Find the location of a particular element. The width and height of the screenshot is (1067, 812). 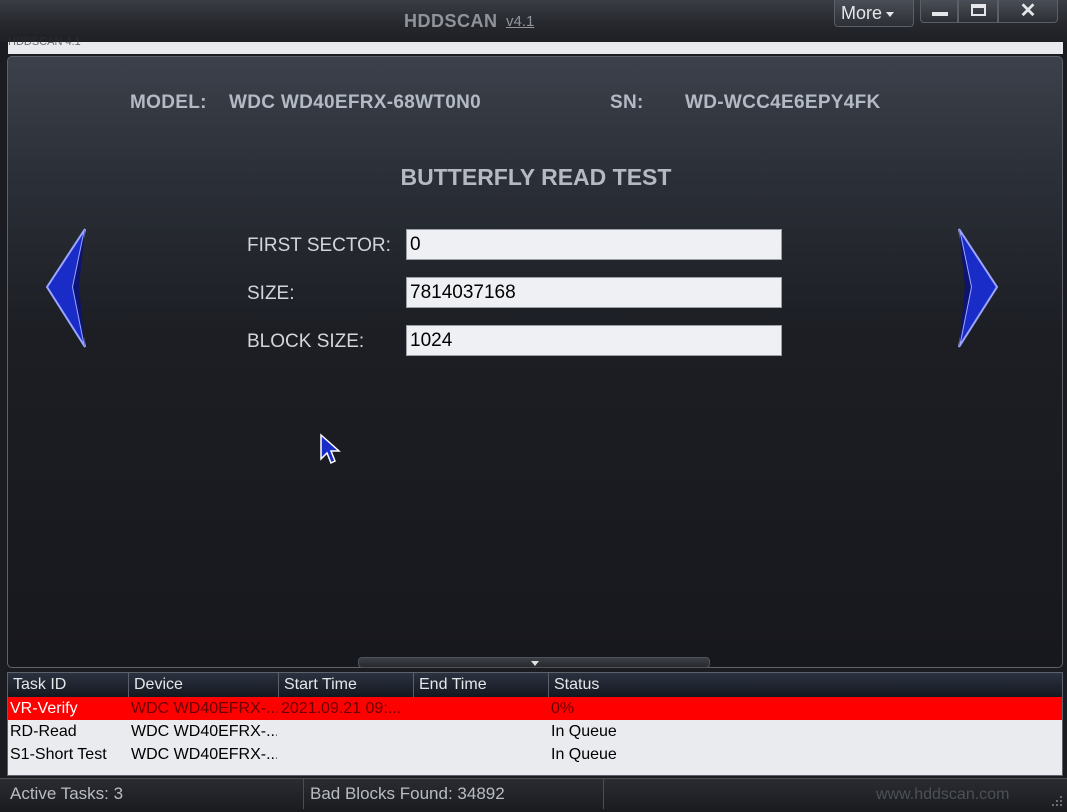

block-size-label: BLOCK SIZE: is located at coordinates (306, 341).